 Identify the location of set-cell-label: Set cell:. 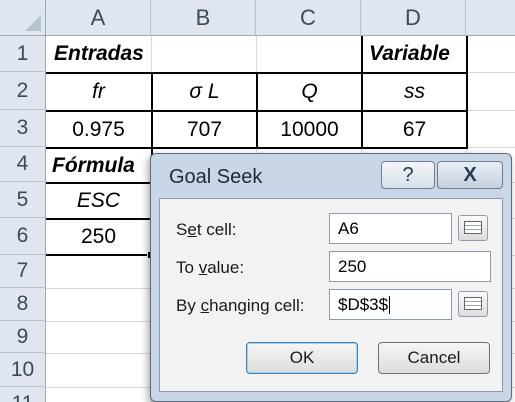
(206, 229).